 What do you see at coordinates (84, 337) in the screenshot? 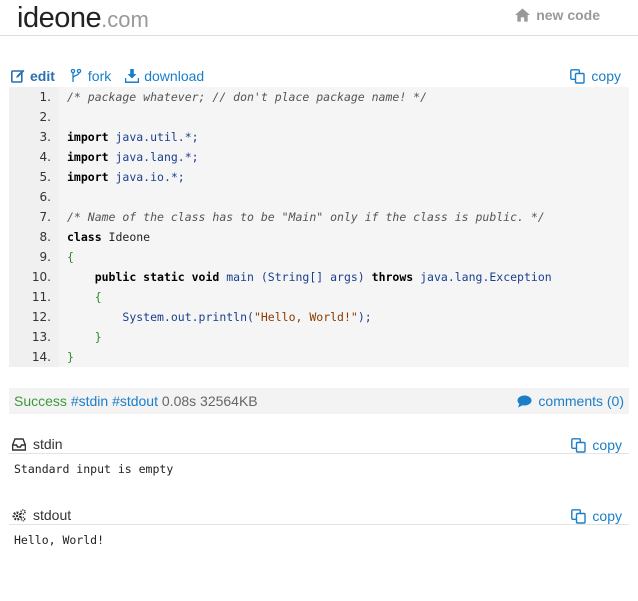
I see `code-text: }` at bounding box center [84, 337].